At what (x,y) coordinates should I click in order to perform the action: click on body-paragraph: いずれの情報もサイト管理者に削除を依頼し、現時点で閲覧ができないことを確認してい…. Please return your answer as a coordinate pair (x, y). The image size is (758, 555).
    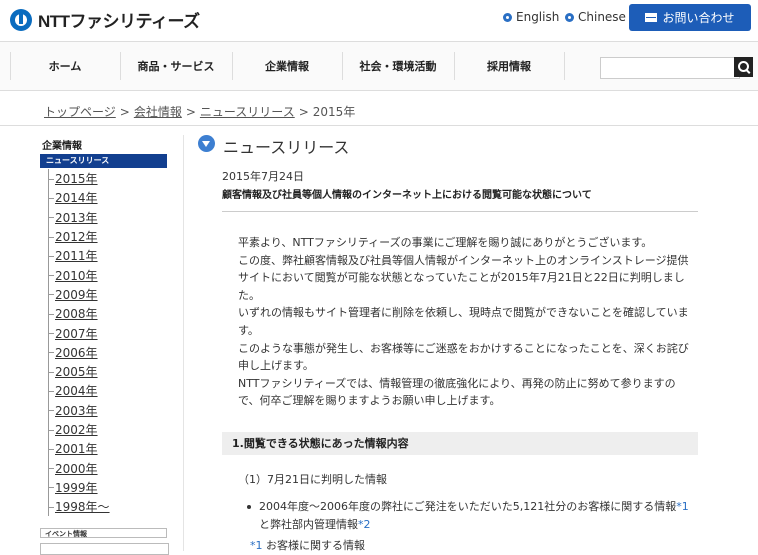
    Looking at the image, I should click on (463, 321).